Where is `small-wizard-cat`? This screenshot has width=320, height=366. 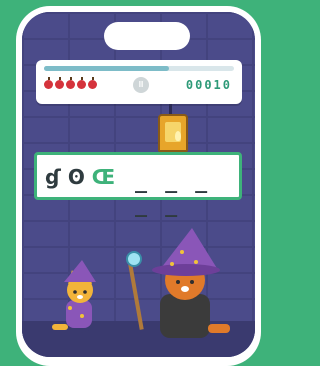
small-wizard-cat is located at coordinates (74, 296).